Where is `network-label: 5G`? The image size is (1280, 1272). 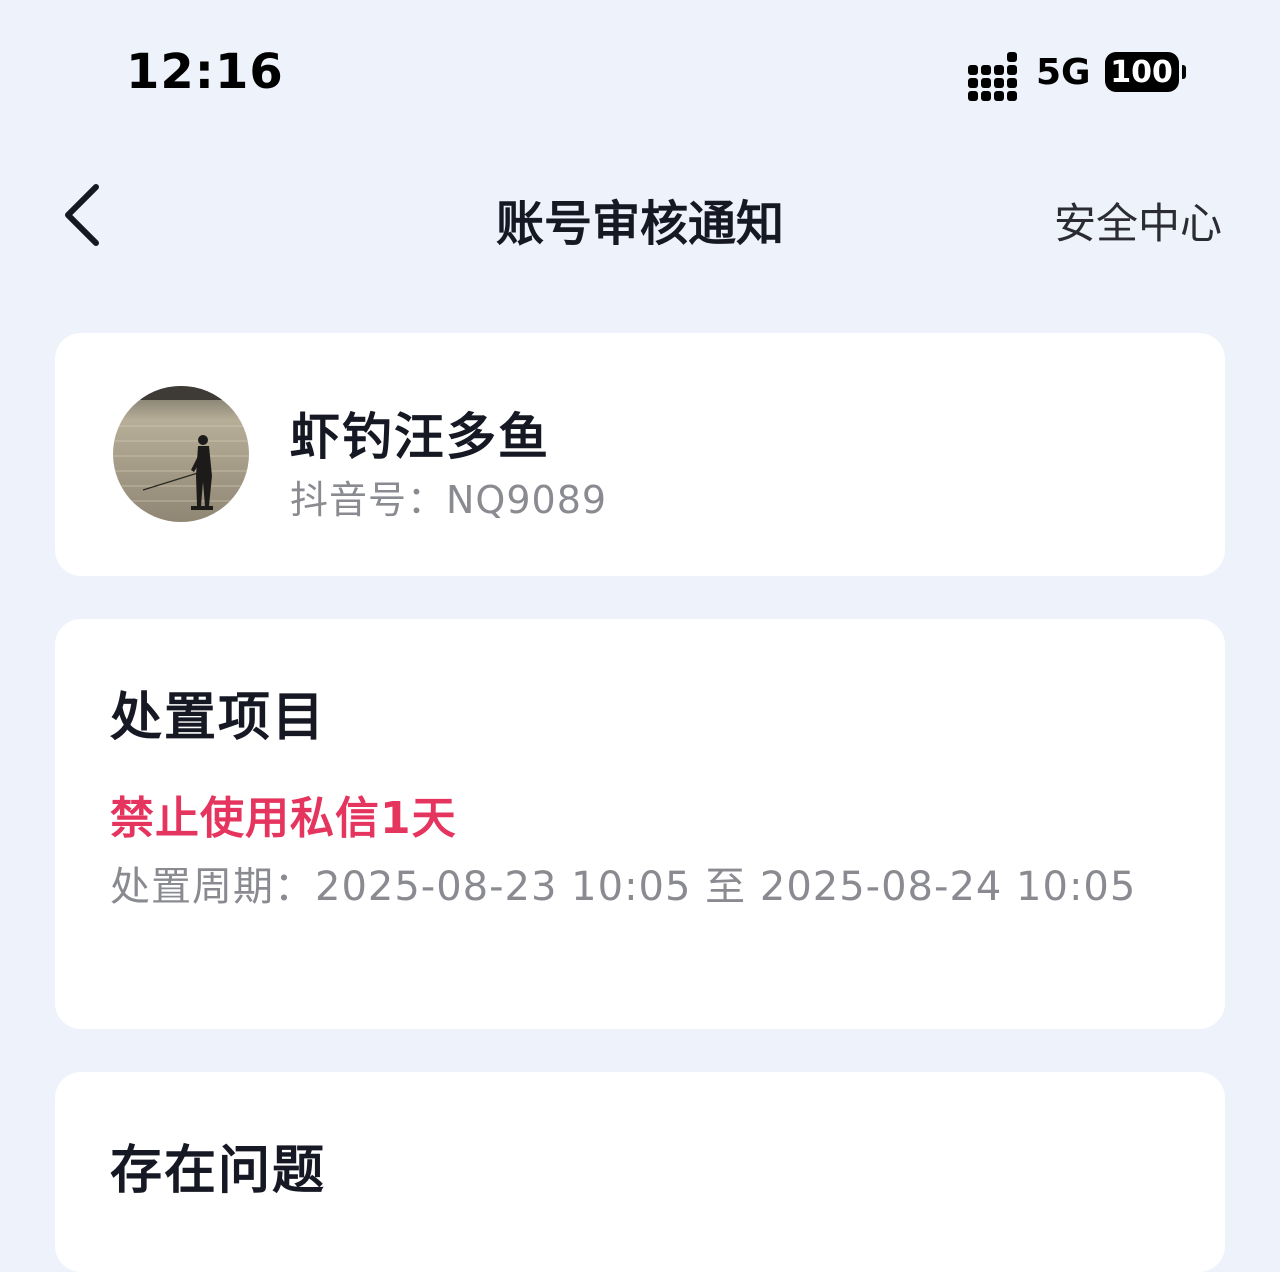
network-label: 5G is located at coordinates (1063, 72).